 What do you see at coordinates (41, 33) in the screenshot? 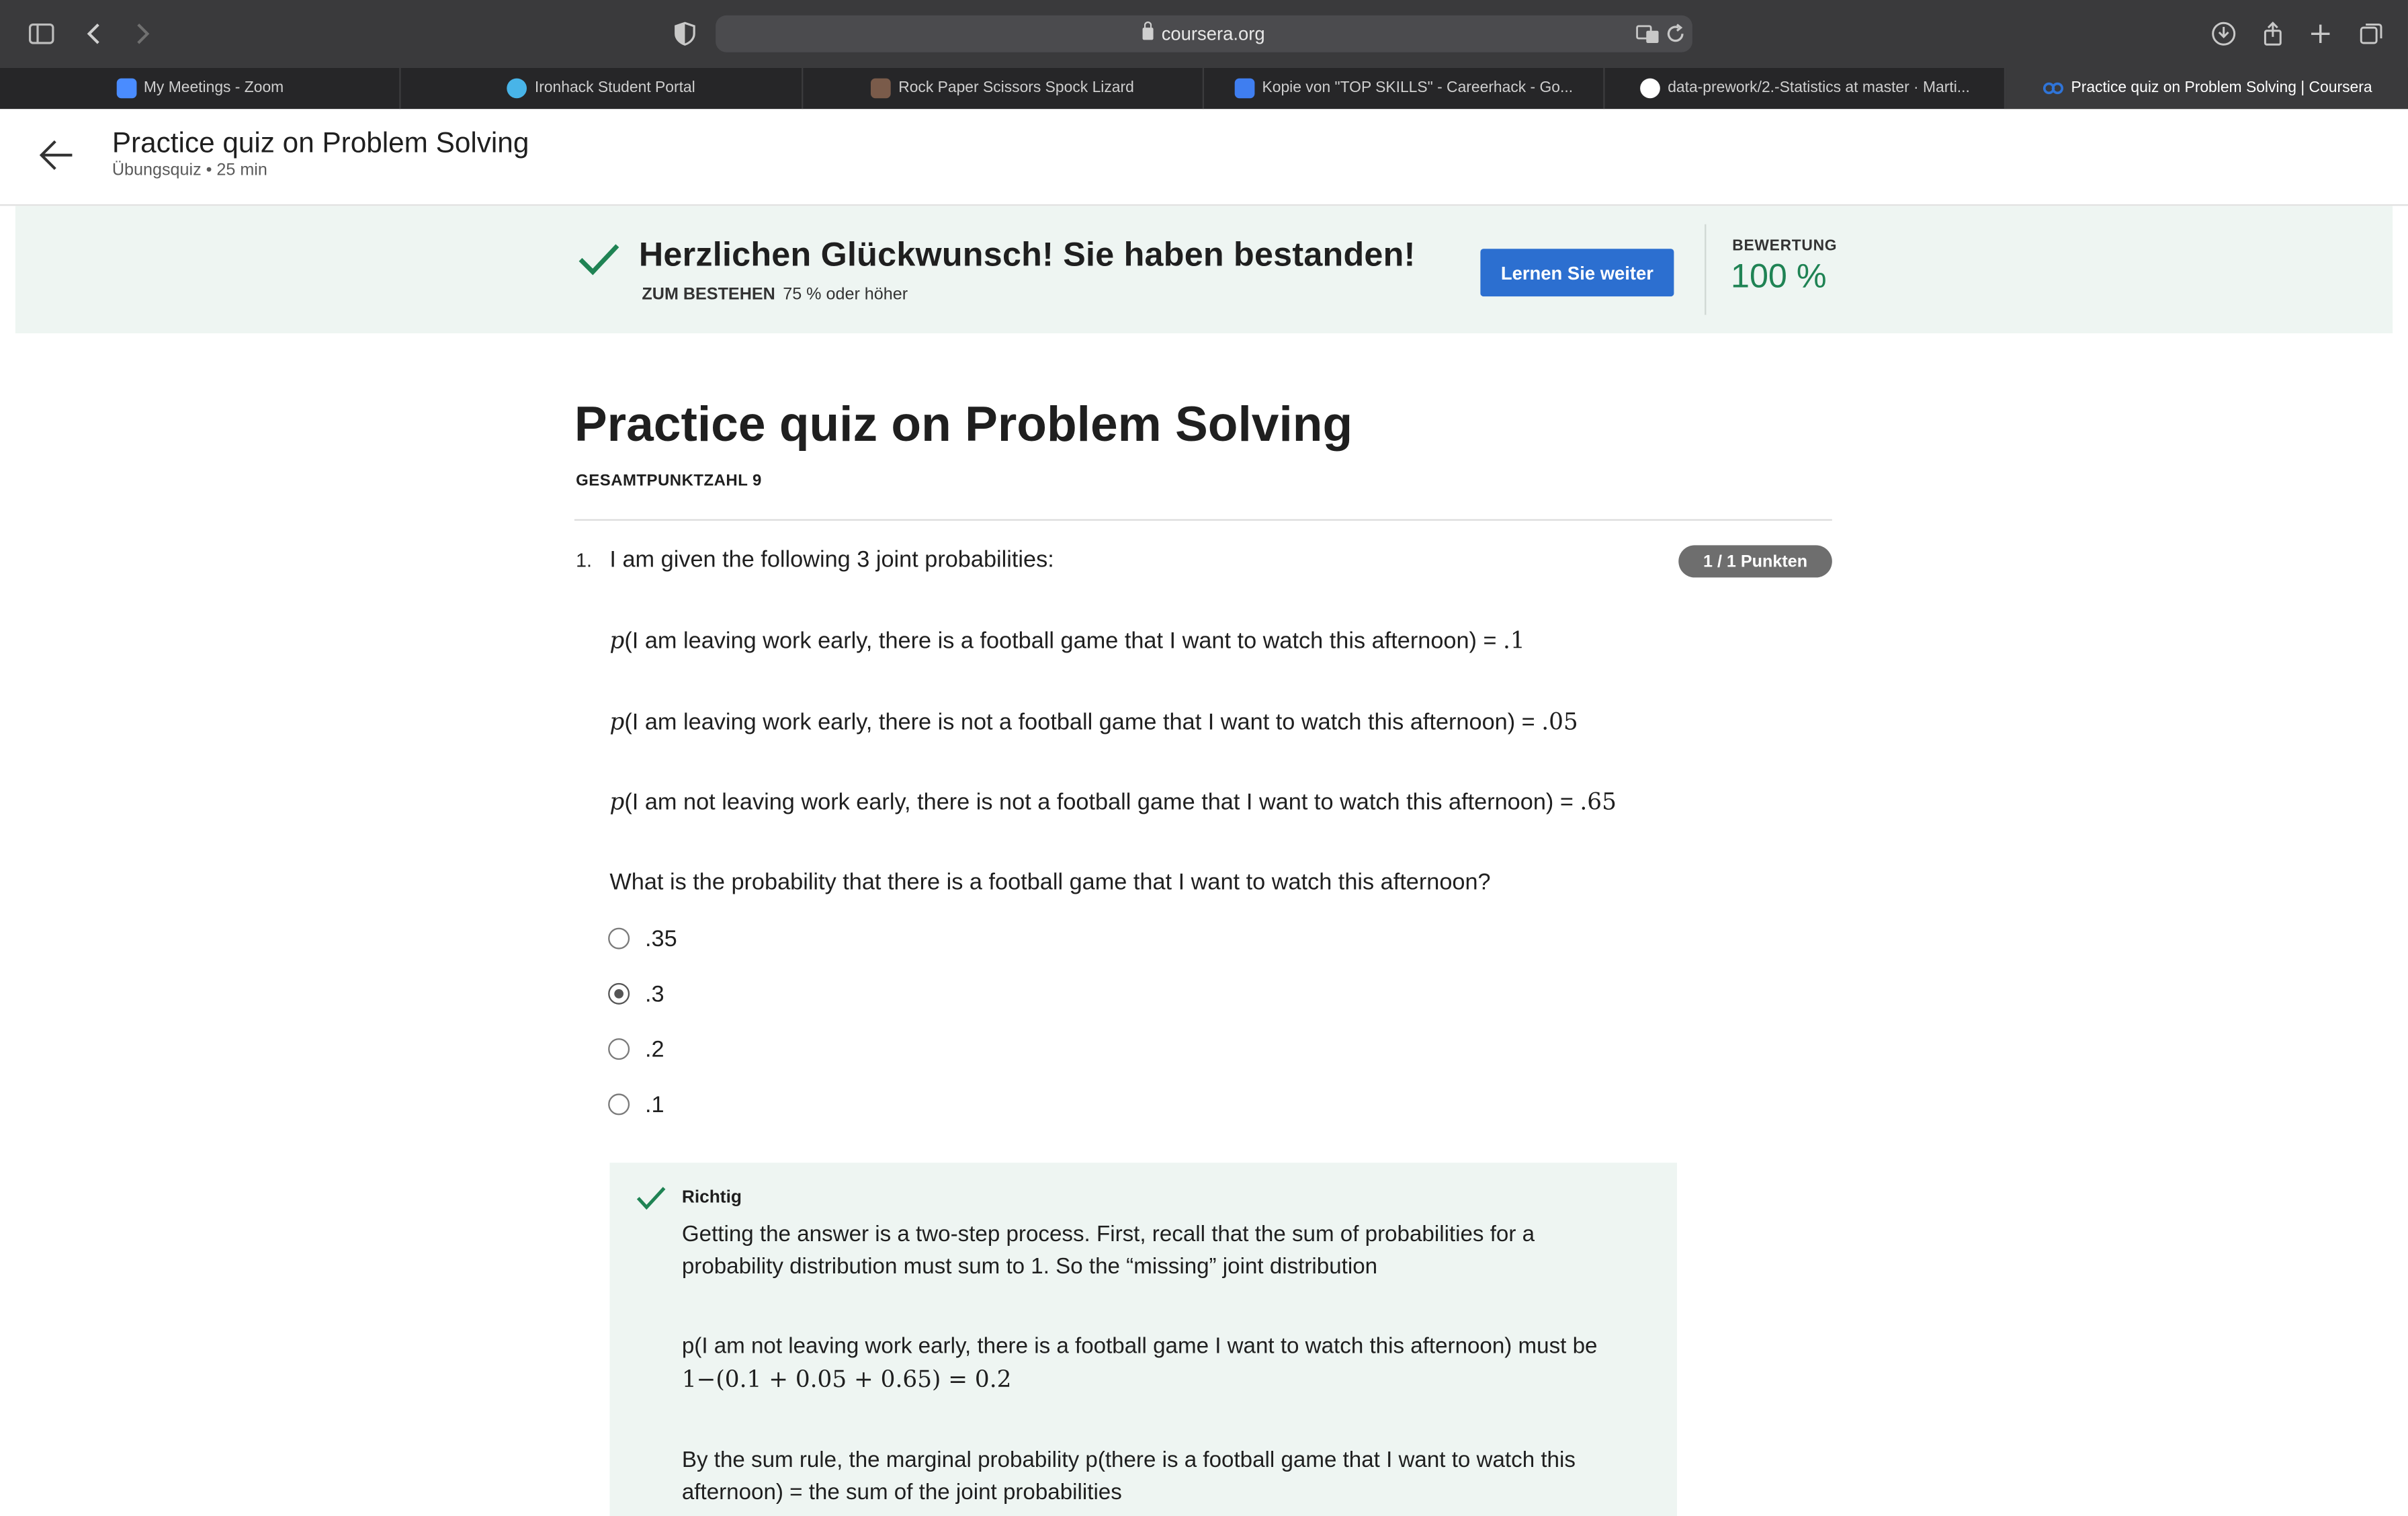
I see `sidebar-toggle-icon` at bounding box center [41, 33].